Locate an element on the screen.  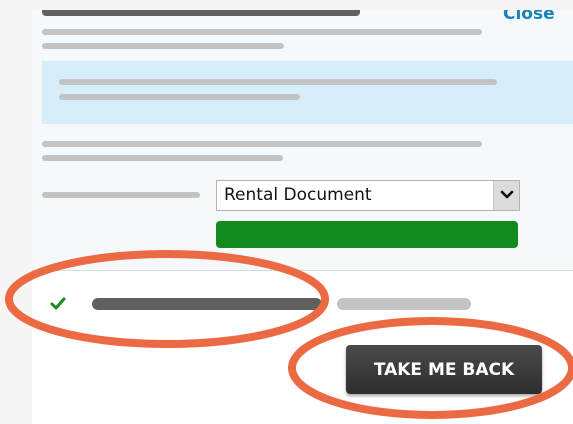
close-link: Close is located at coordinates (529, 17).